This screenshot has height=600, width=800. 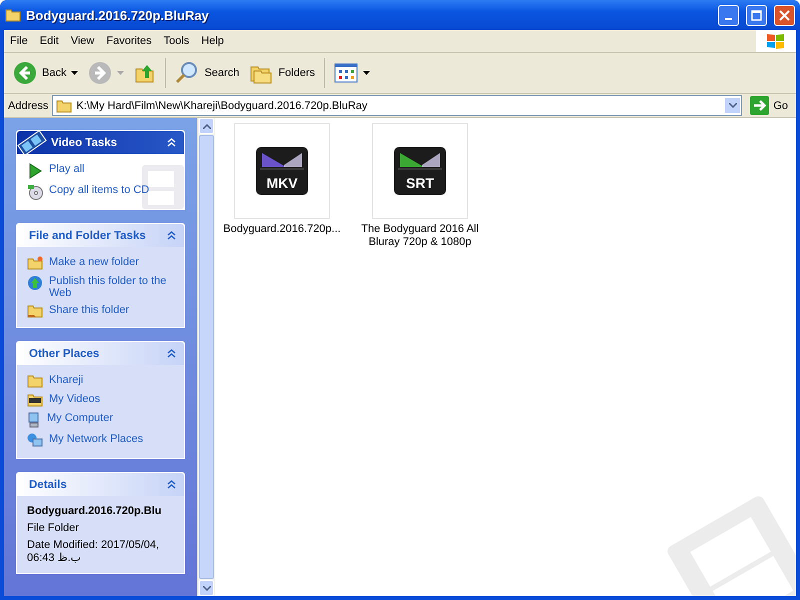 What do you see at coordinates (35, 192) in the screenshot?
I see `cd-icon` at bounding box center [35, 192].